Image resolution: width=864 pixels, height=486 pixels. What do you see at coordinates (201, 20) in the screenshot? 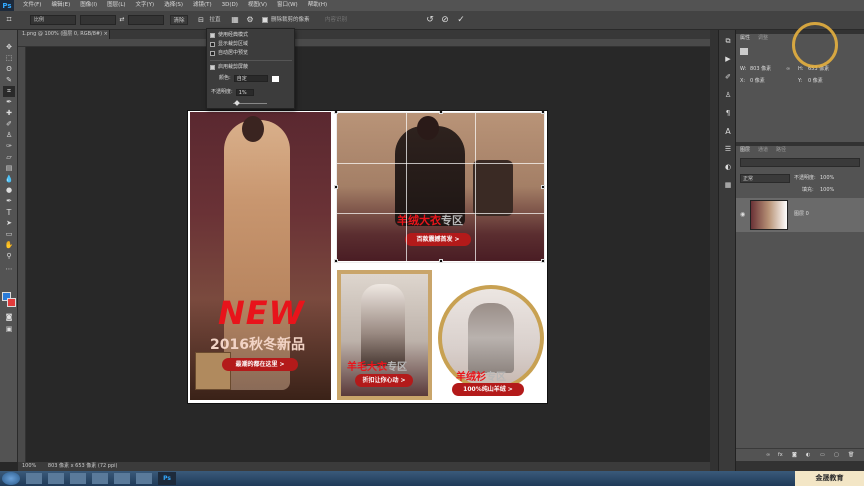
I see `straighten-icon: ⊟` at bounding box center [201, 20].